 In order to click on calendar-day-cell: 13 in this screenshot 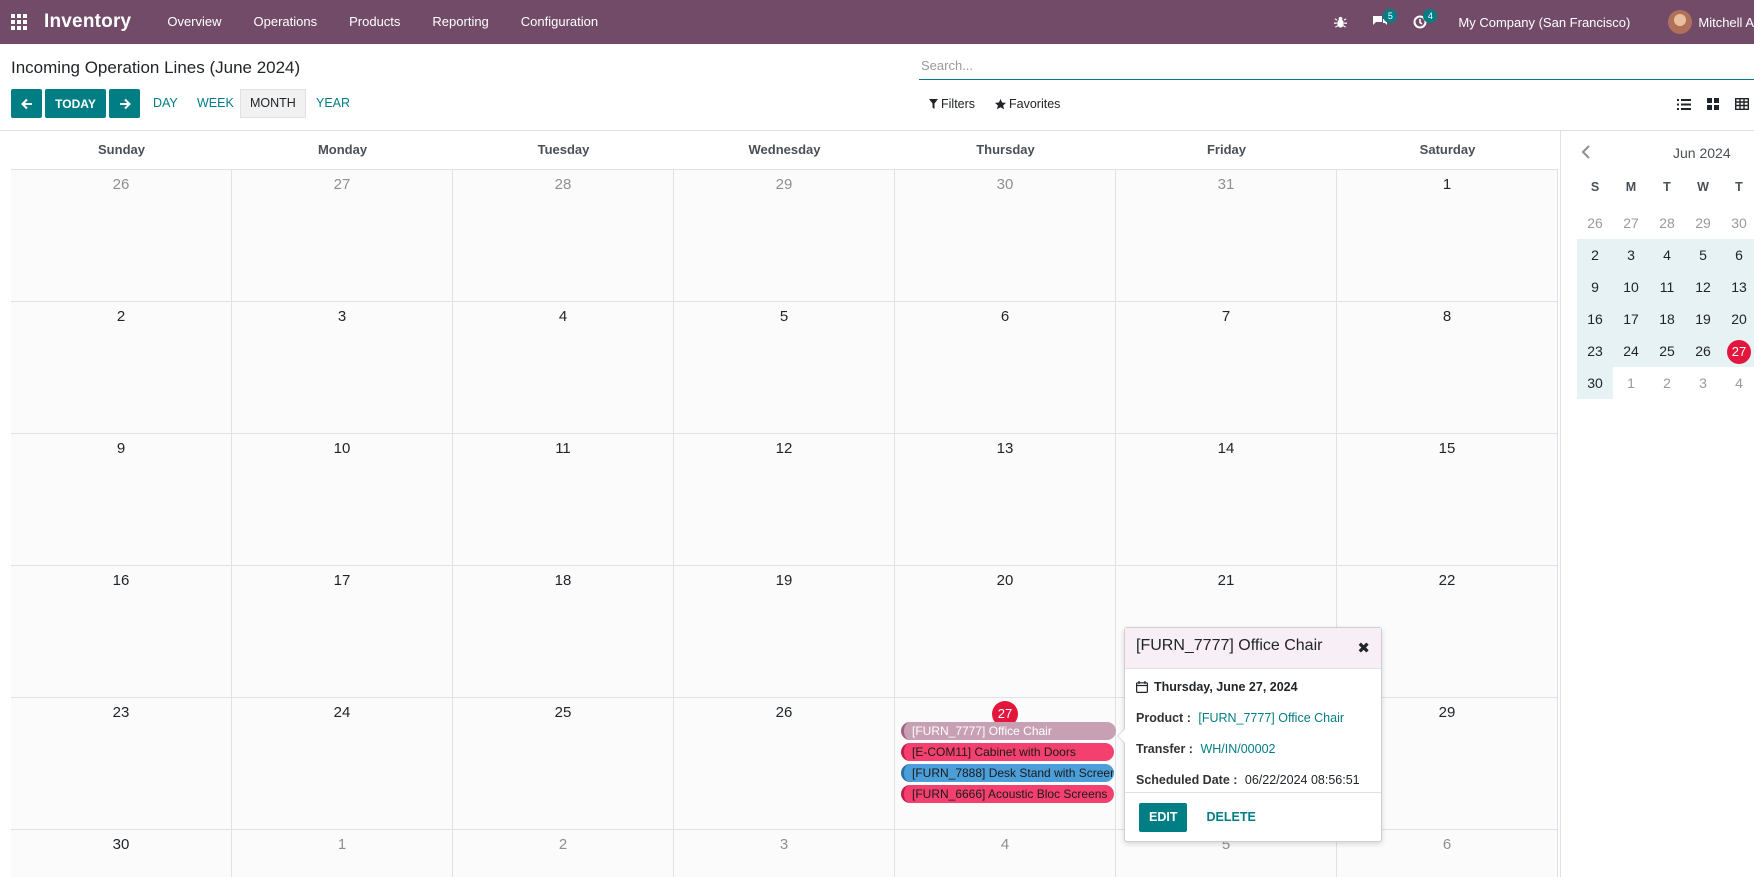, I will do `click(1005, 499)`.